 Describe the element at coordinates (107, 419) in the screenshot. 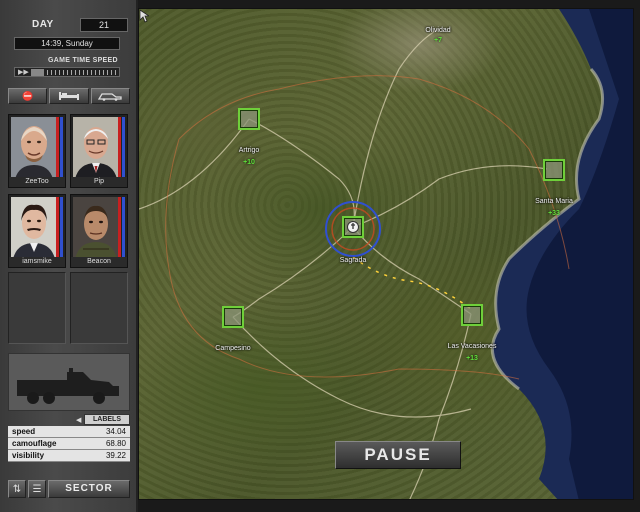

I see `labels-toggle: LABELS` at that location.